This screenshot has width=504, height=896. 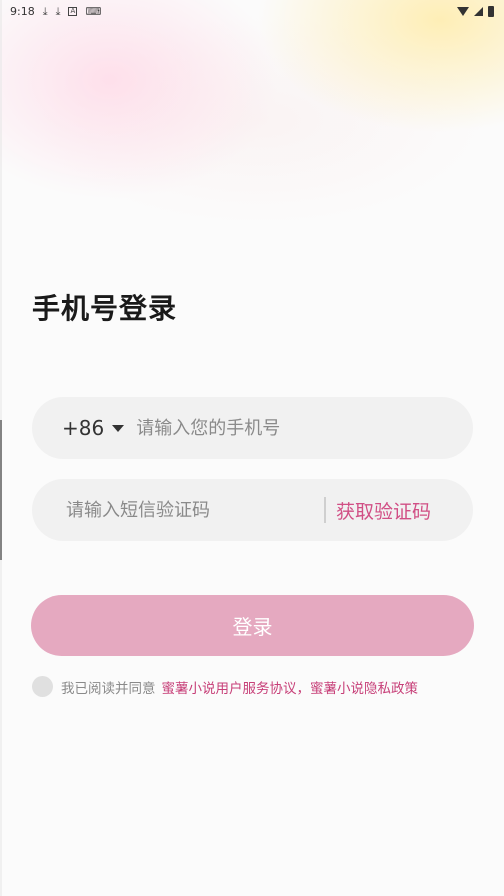 I want to click on country-code: +86, so click(x=83, y=428).